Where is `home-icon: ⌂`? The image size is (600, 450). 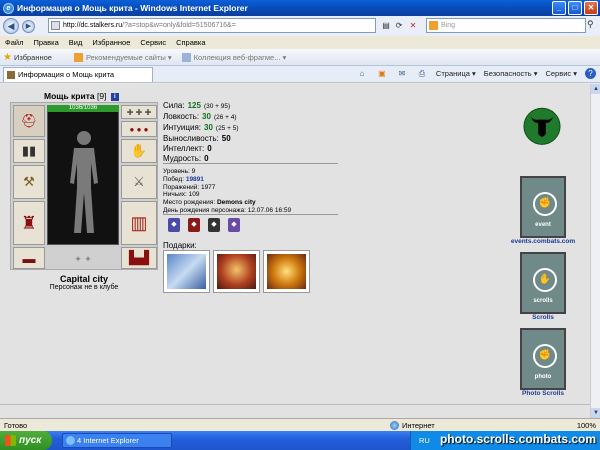
home-icon: ⌂ is located at coordinates (362, 73).